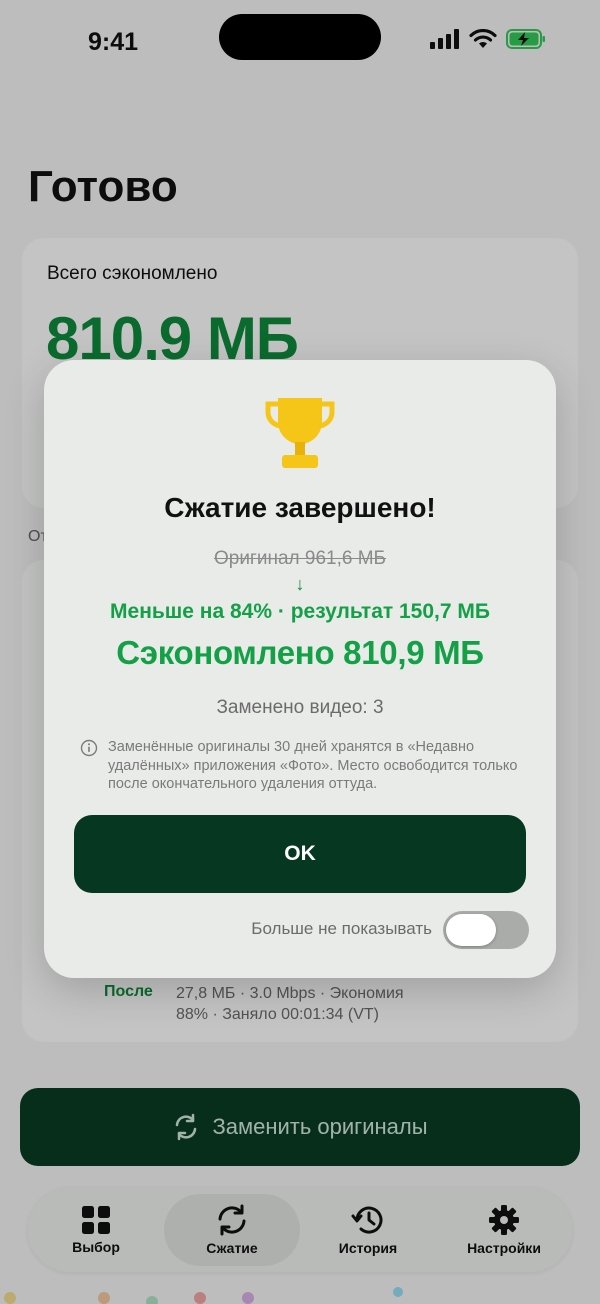  What do you see at coordinates (300, 584) in the screenshot?
I see `arrow-down-icon: ↓` at bounding box center [300, 584].